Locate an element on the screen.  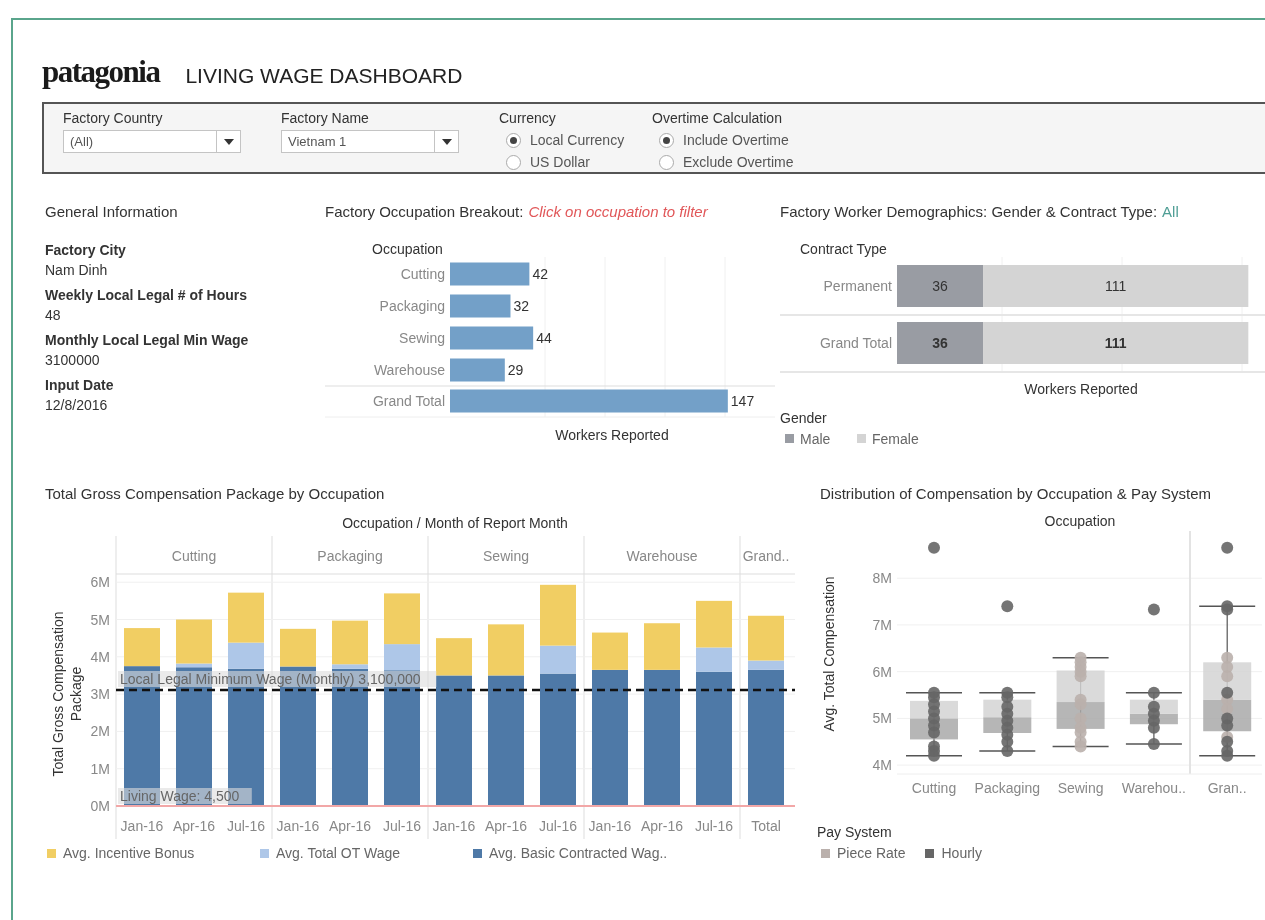
category-label: Cutting is located at coordinates (934, 788).